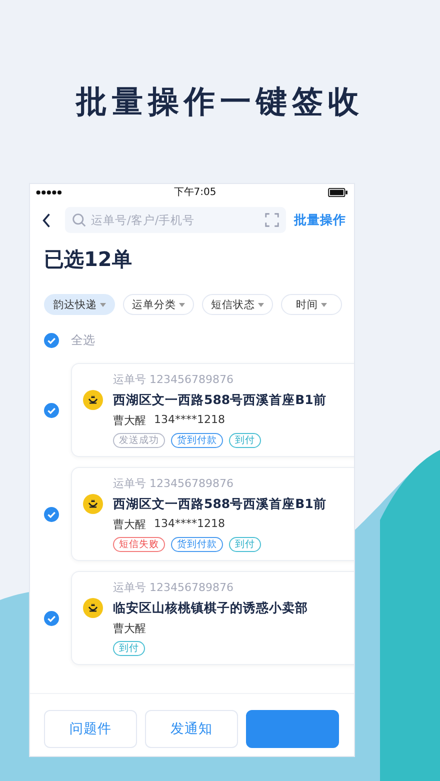 The height and width of the screenshot is (781, 440). I want to click on scan-icon, so click(272, 220).